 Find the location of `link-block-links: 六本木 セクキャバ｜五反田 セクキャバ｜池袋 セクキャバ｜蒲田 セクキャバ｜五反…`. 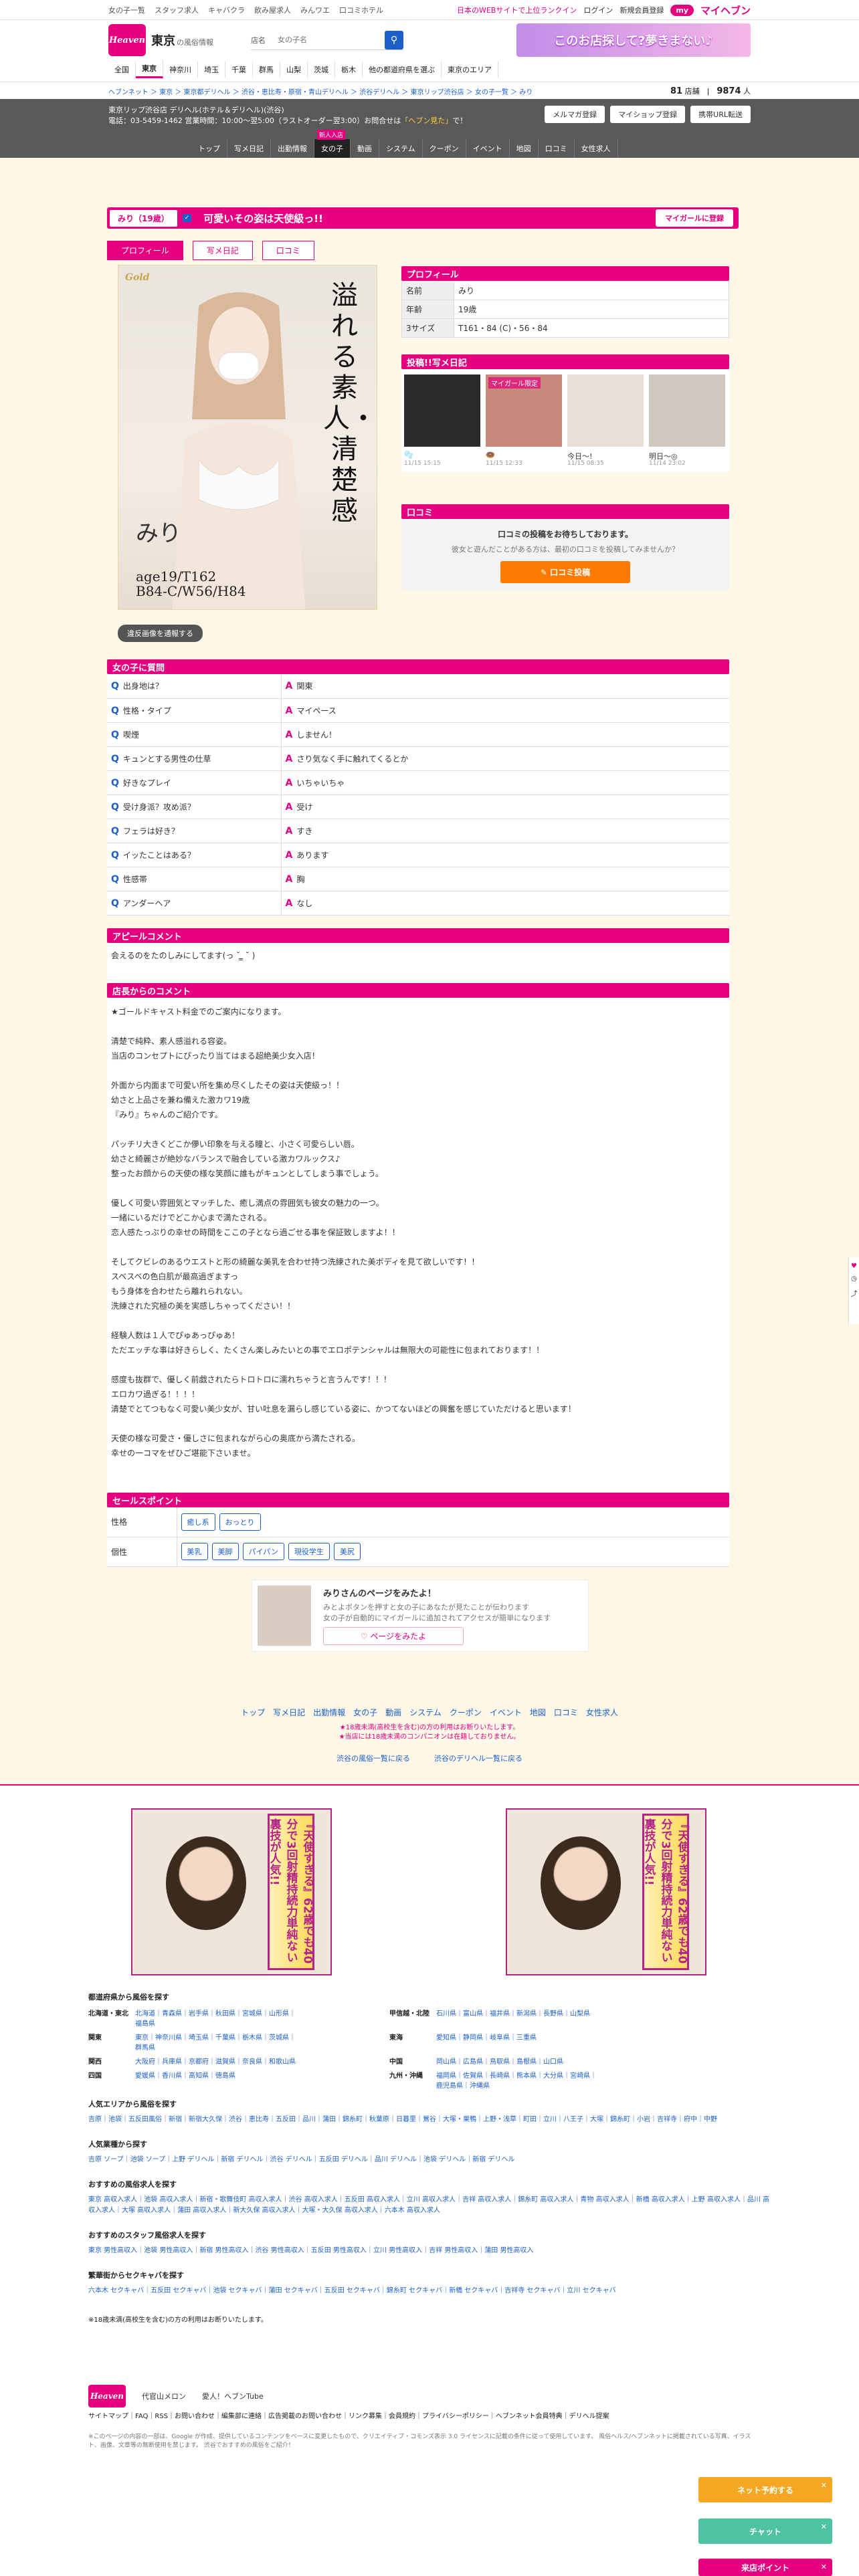

link-block-links: 六本木 セクキャバ｜五反田 セクキャバ｜池袋 セクキャバ｜蒲田 セクキャバ｜五反… is located at coordinates (429, 2291).